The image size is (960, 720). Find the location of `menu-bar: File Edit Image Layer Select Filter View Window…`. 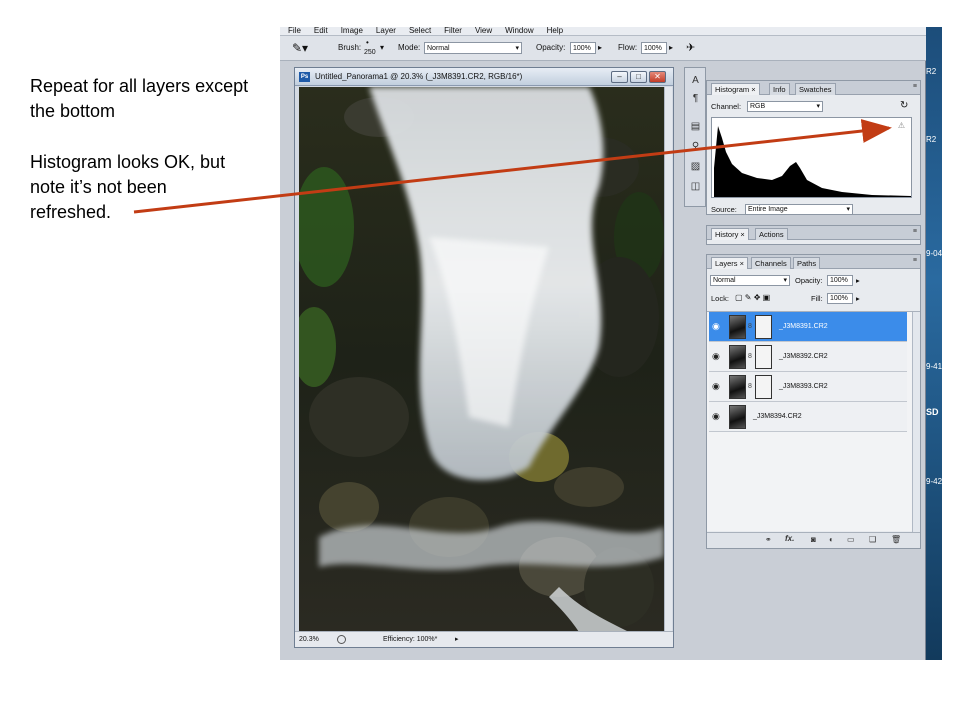

menu-bar: File Edit Image Layer Select Filter View Window… is located at coordinates (603, 31).